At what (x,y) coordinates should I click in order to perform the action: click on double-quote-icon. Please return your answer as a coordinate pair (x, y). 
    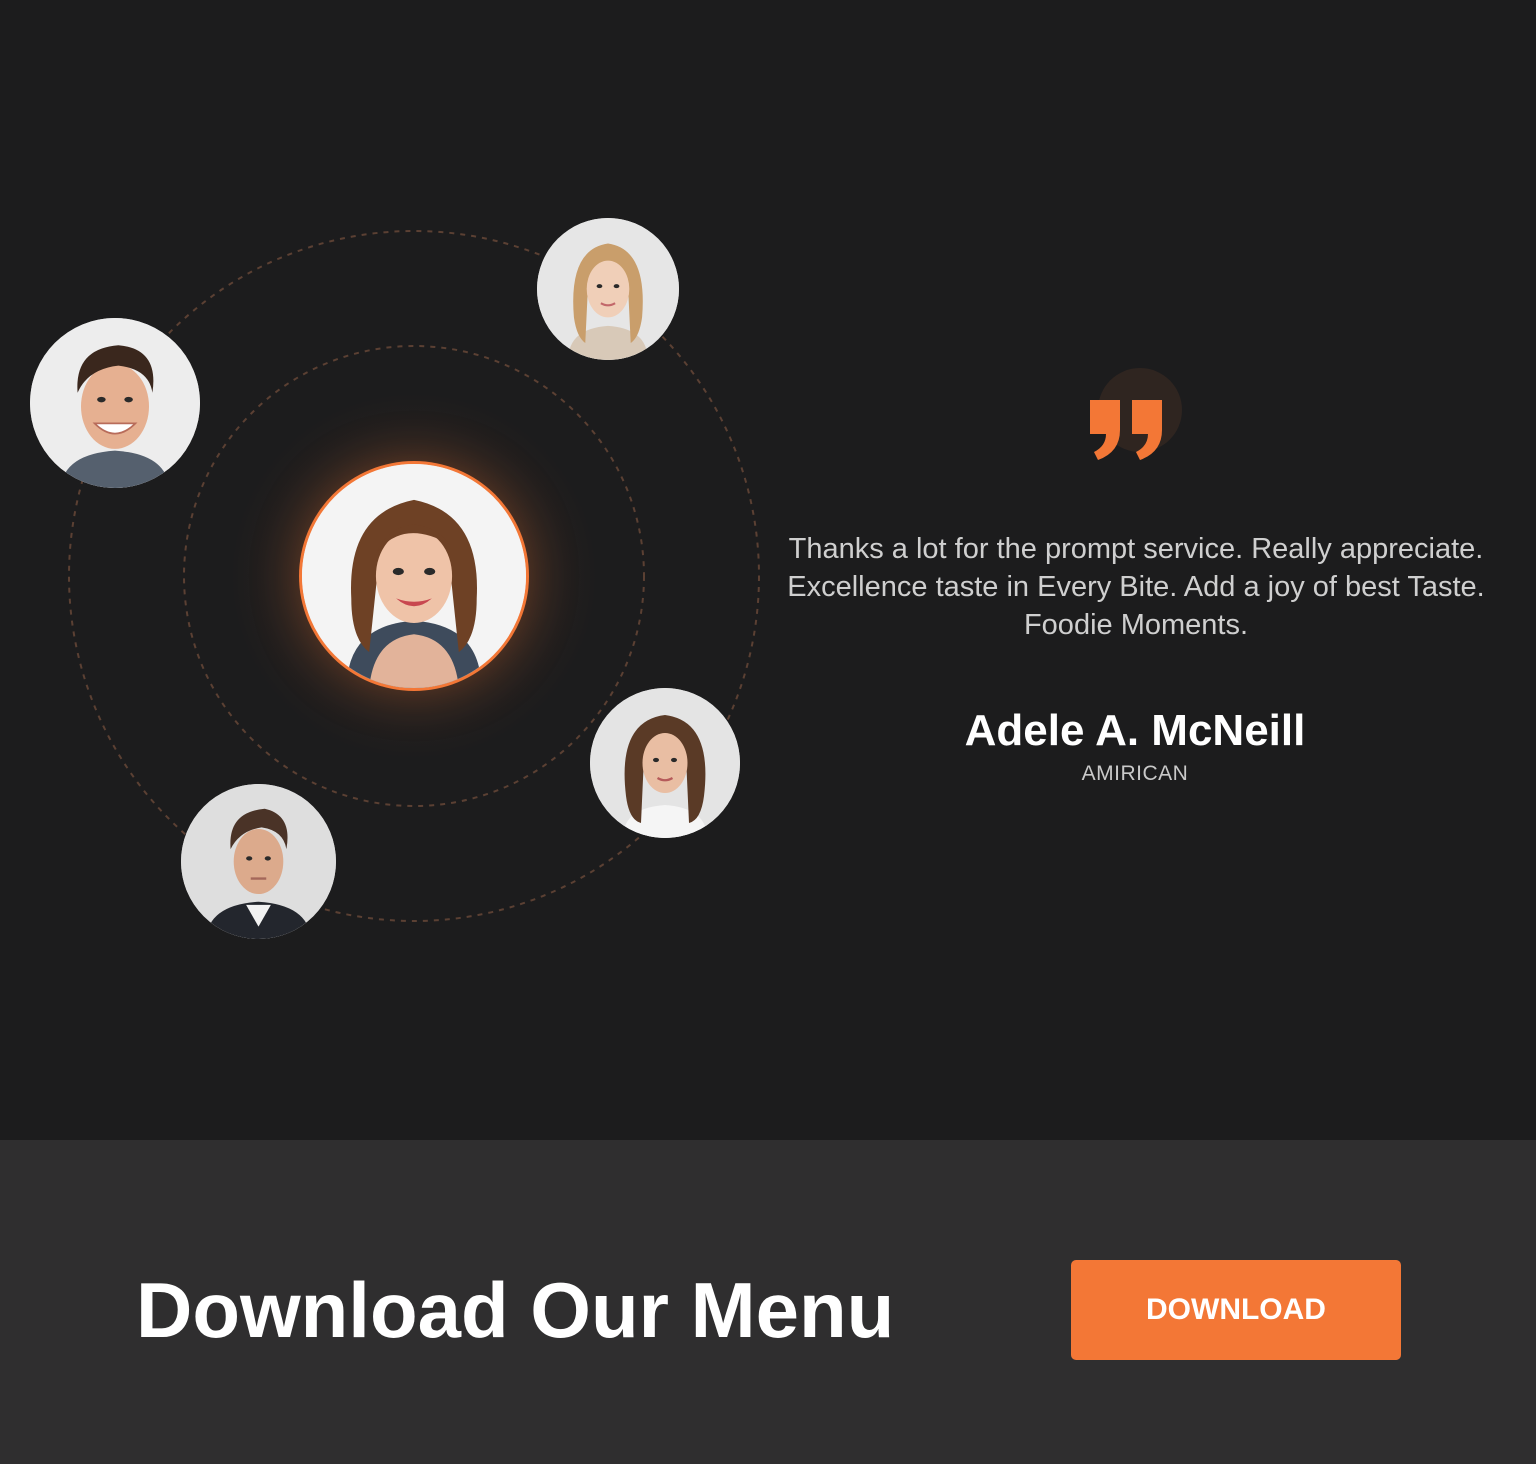
    Looking at the image, I should click on (1126, 430).